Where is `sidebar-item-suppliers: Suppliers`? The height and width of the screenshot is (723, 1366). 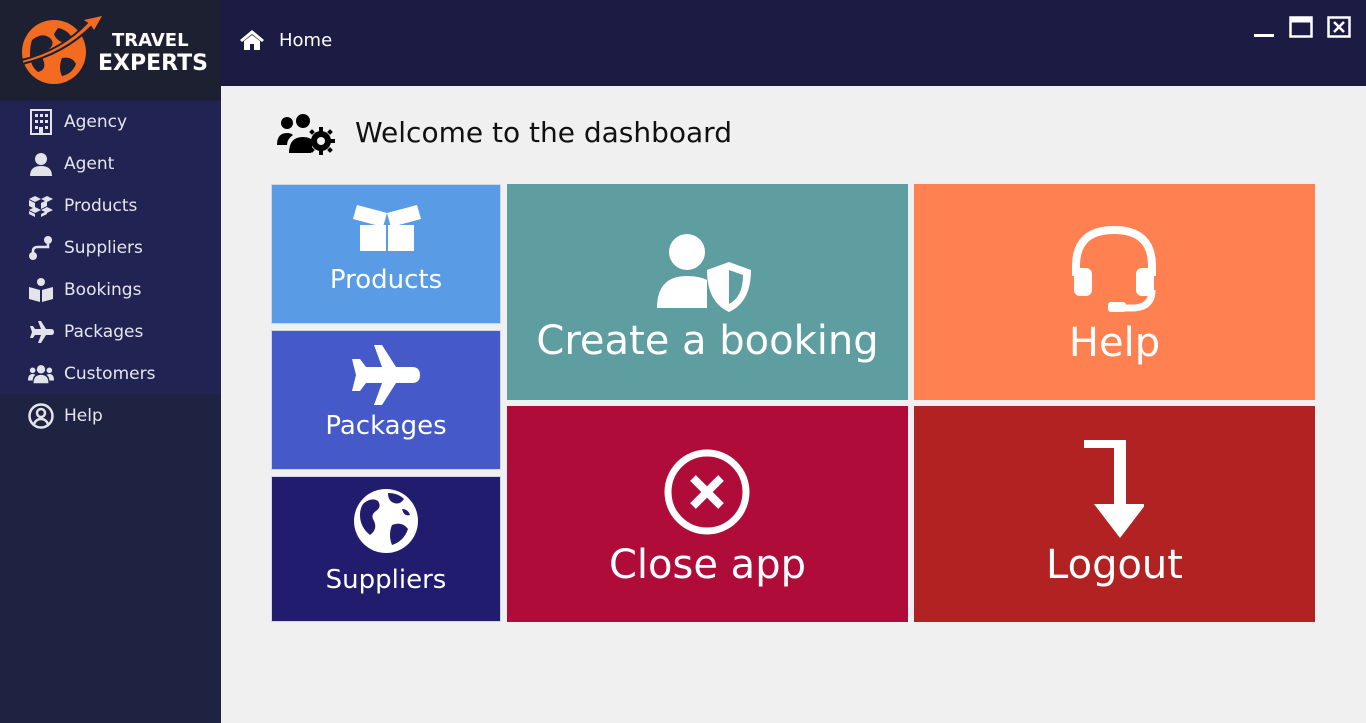 sidebar-item-suppliers: Suppliers is located at coordinates (110, 248).